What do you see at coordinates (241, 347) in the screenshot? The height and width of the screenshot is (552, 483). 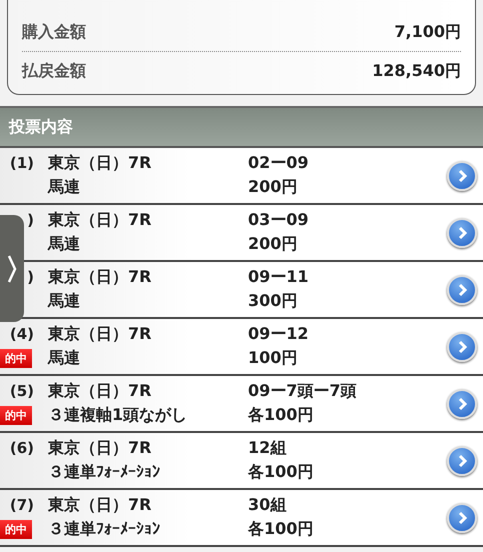 I see `bet-row: (4) 的中 東京（日）7R 馬連 09ー12 100円` at bounding box center [241, 347].